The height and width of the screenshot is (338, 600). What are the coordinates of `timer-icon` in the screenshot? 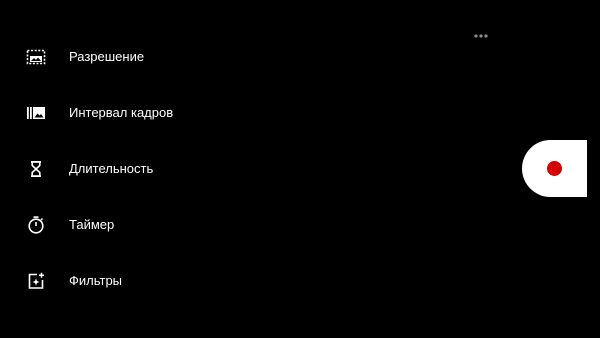 It's located at (36, 225).